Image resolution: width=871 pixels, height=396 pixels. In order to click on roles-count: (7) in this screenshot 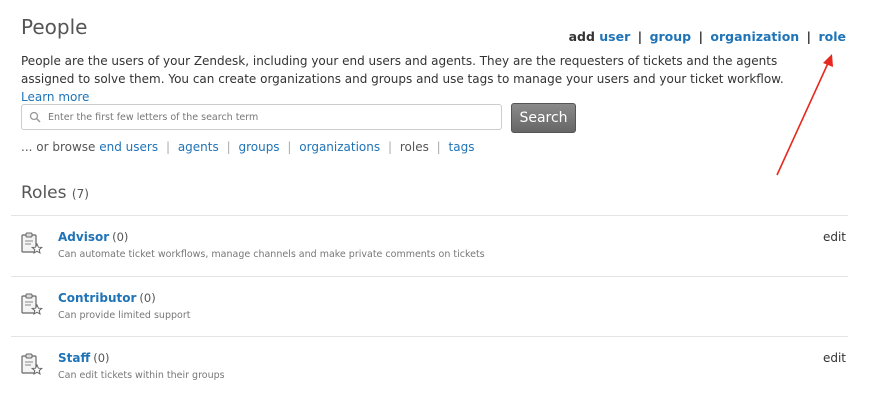, I will do `click(80, 194)`.